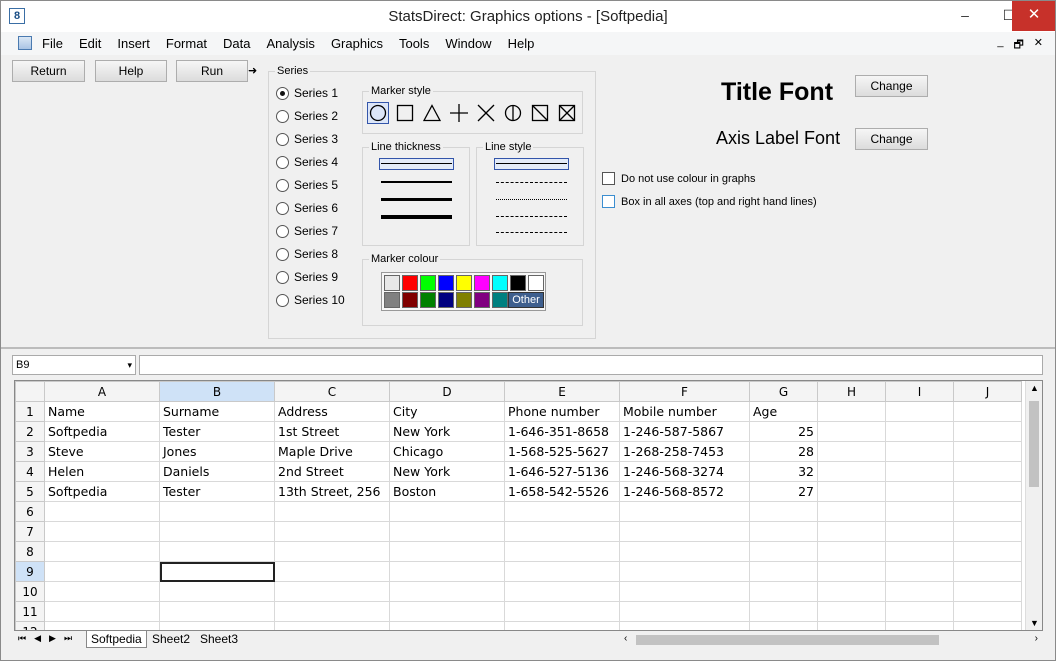 The width and height of the screenshot is (1056, 661). What do you see at coordinates (567, 113) in the screenshot?
I see `square-cross-marker-icon` at bounding box center [567, 113].